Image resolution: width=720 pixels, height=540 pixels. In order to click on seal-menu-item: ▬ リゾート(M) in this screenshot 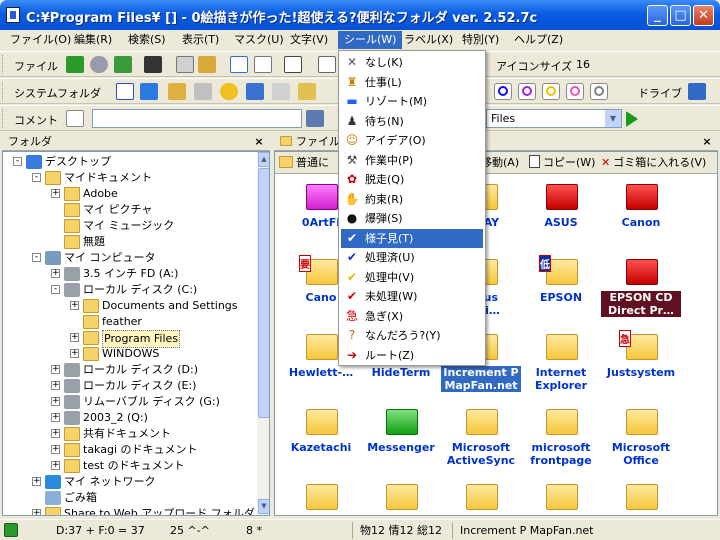, I will do `click(412, 101)`.